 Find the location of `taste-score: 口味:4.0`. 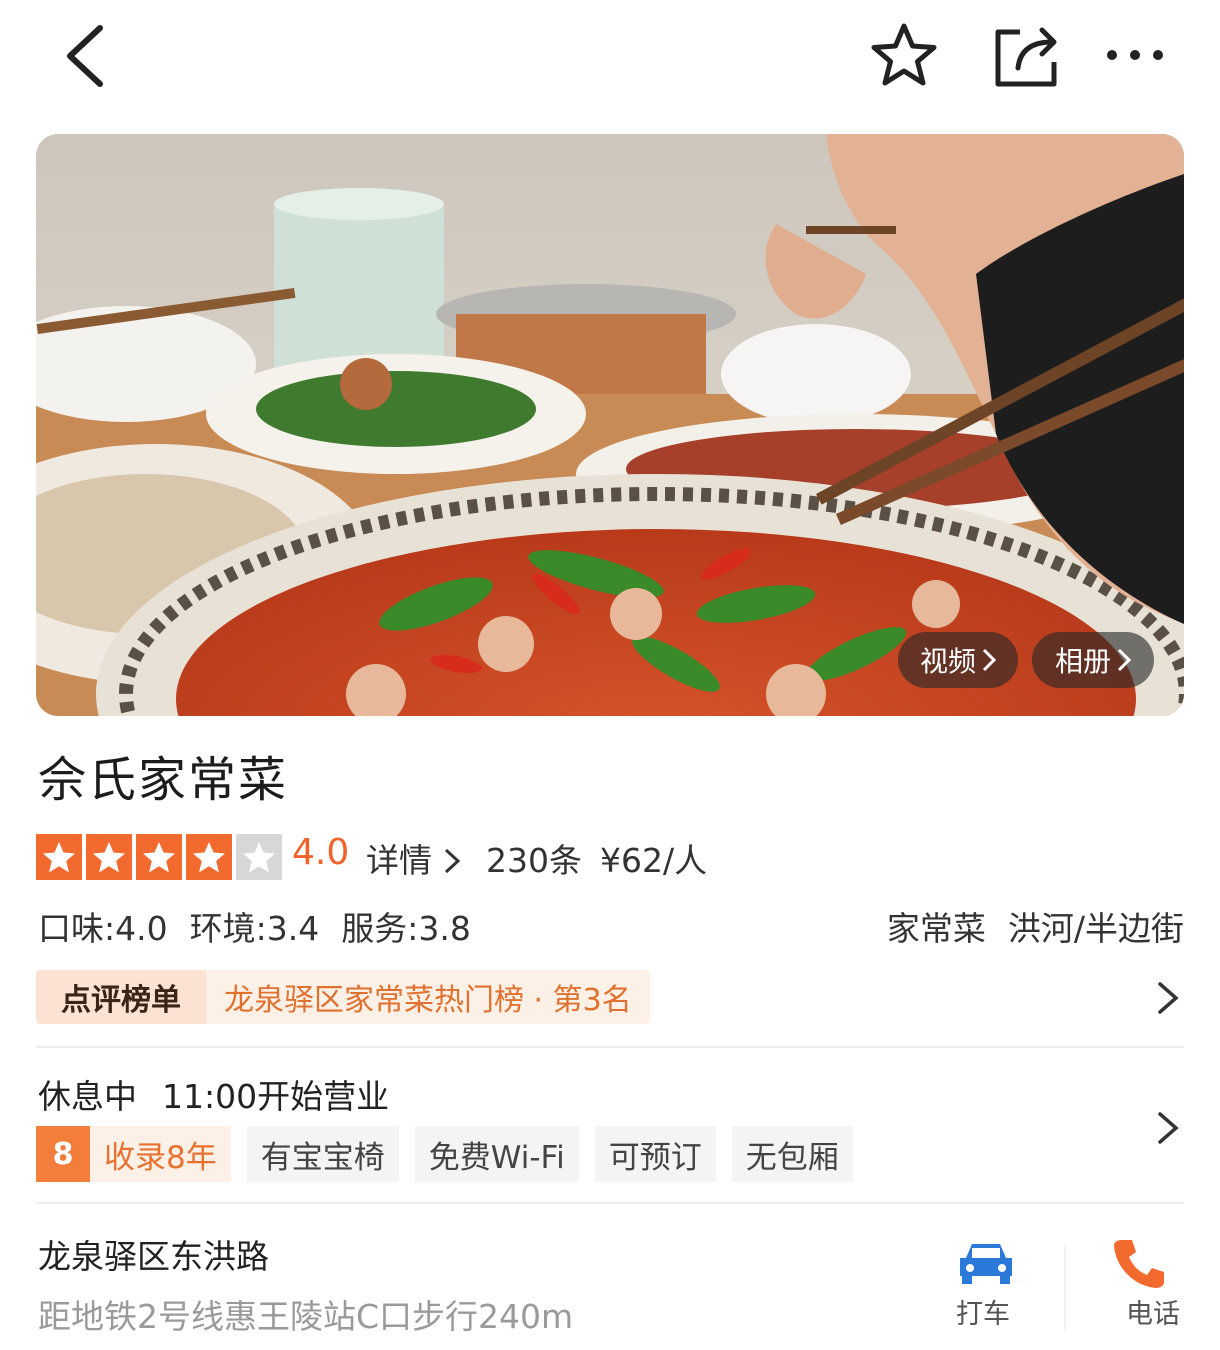

taste-score: 口味:4.0 is located at coordinates (103, 928).